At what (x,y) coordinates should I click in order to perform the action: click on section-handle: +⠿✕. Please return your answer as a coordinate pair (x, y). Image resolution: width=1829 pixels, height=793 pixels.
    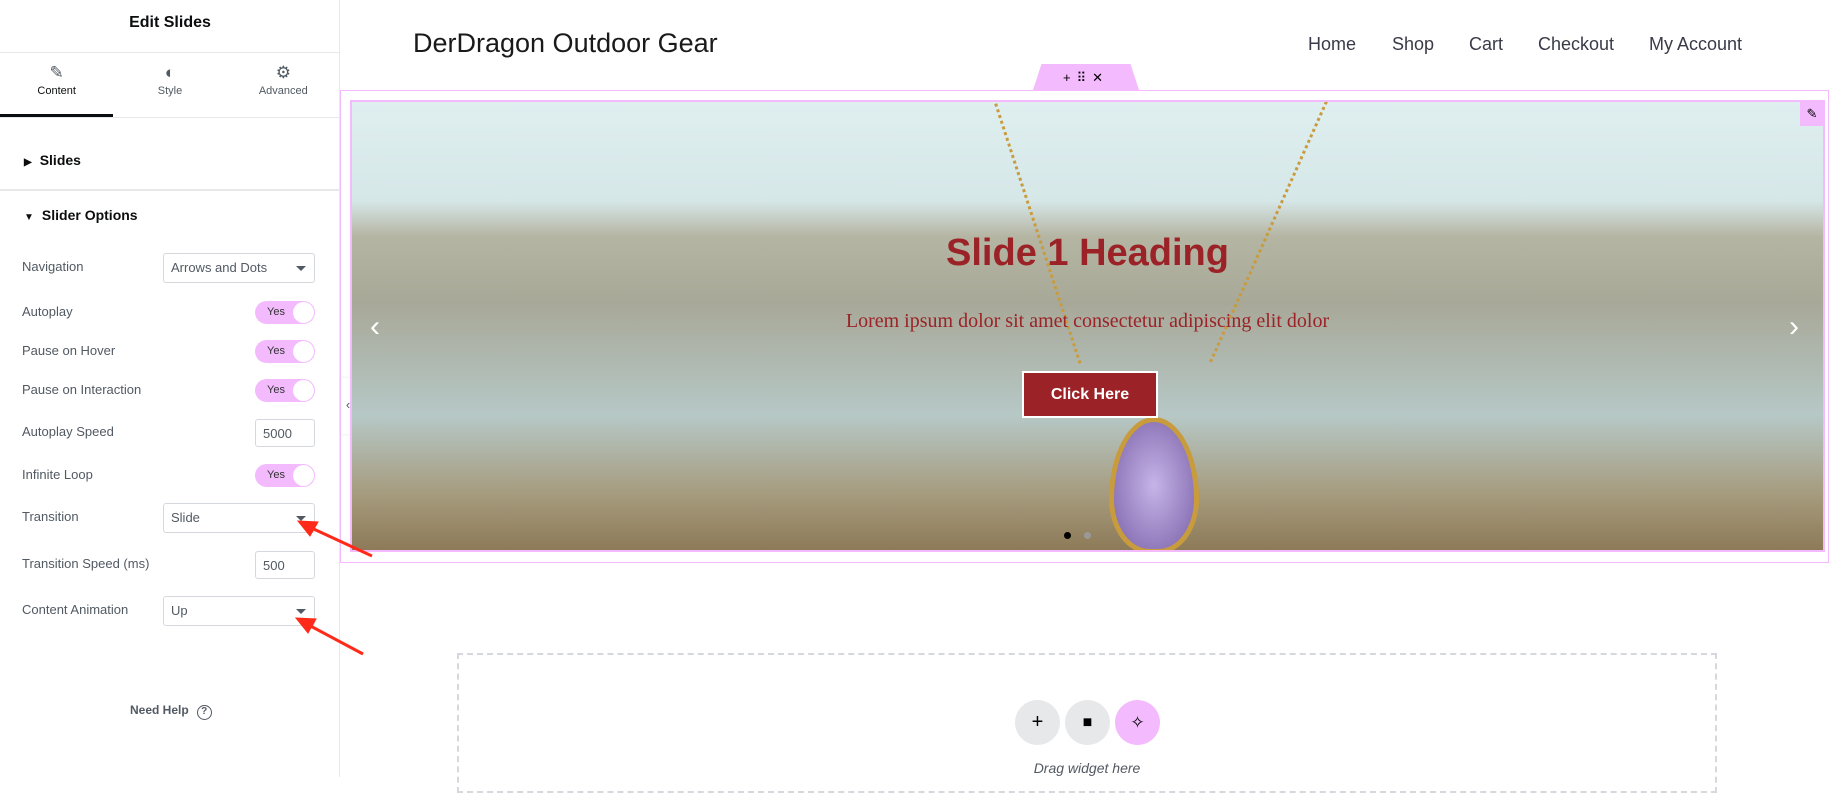
    Looking at the image, I should click on (1086, 77).